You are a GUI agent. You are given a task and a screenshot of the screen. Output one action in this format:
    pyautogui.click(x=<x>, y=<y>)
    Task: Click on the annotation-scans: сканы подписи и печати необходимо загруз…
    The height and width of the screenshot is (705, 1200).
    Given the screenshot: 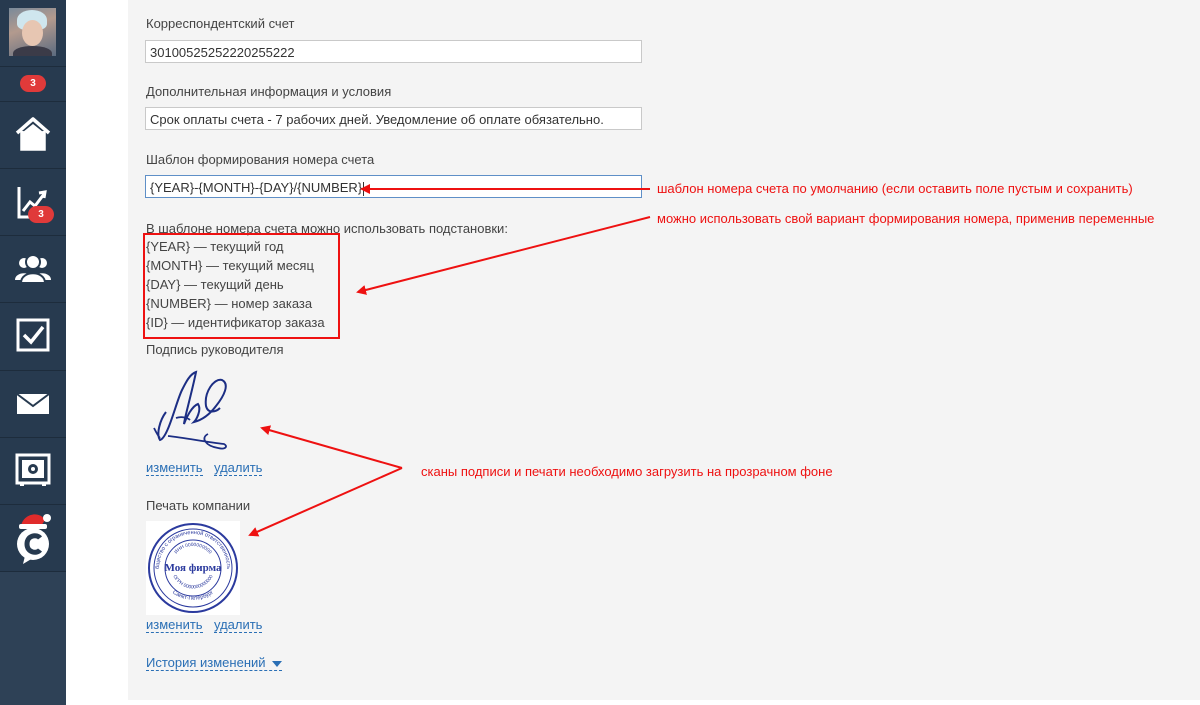 What is the action you would take?
    pyautogui.click(x=627, y=471)
    